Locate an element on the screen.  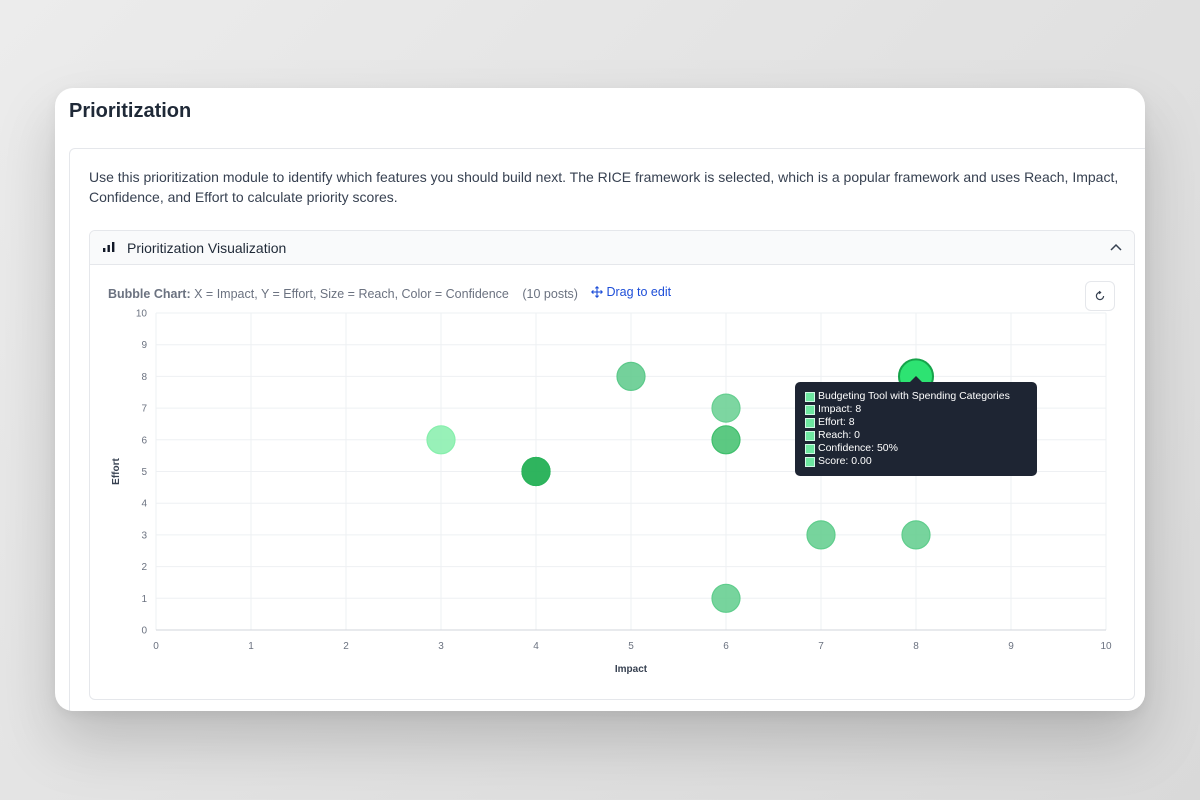
tooltip-arrow is located at coordinates (916, 379).